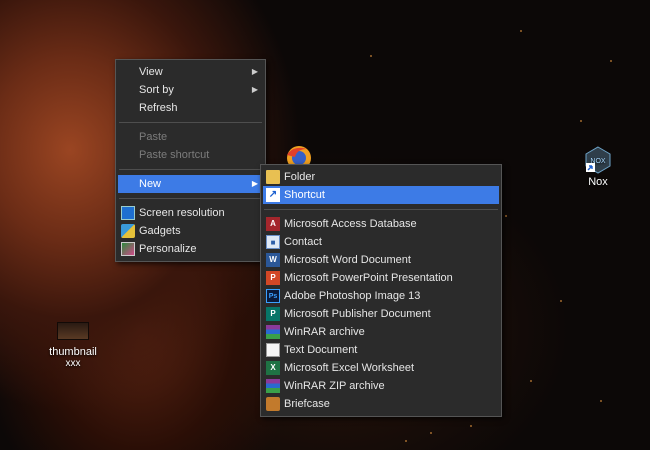 The width and height of the screenshot is (650, 450). I want to click on menu-item-sort-by: Sort by ▶, so click(190, 90).